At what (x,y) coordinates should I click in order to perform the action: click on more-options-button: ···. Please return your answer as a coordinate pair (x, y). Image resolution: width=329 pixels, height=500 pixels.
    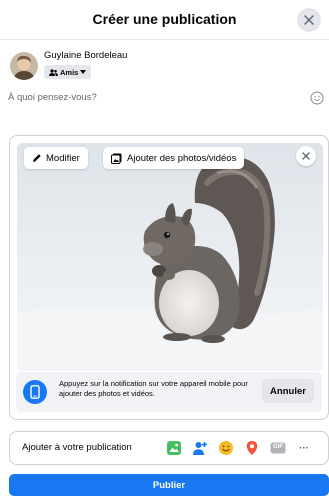
    Looking at the image, I should click on (304, 448).